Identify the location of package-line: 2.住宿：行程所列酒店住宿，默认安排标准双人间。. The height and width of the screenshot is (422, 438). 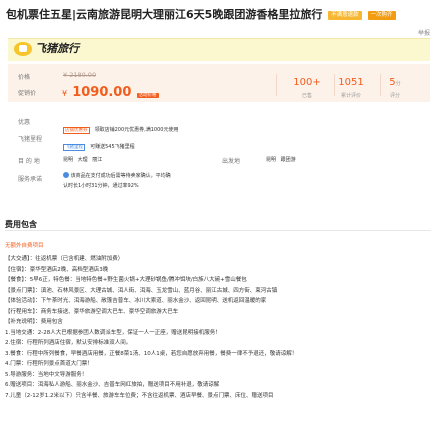
(68, 343).